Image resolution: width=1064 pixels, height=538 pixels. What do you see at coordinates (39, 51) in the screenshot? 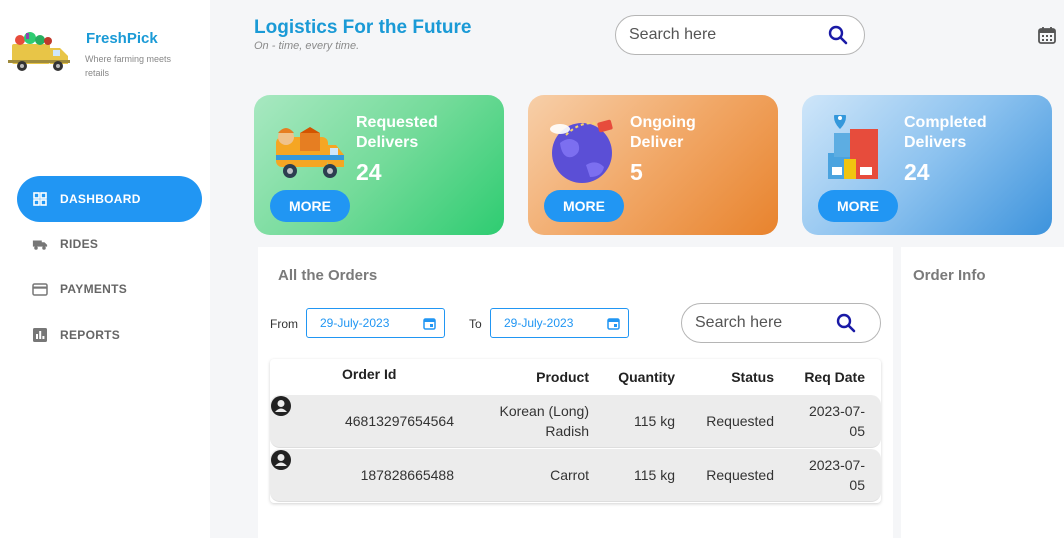
I see `delivery-truck-logo` at bounding box center [39, 51].